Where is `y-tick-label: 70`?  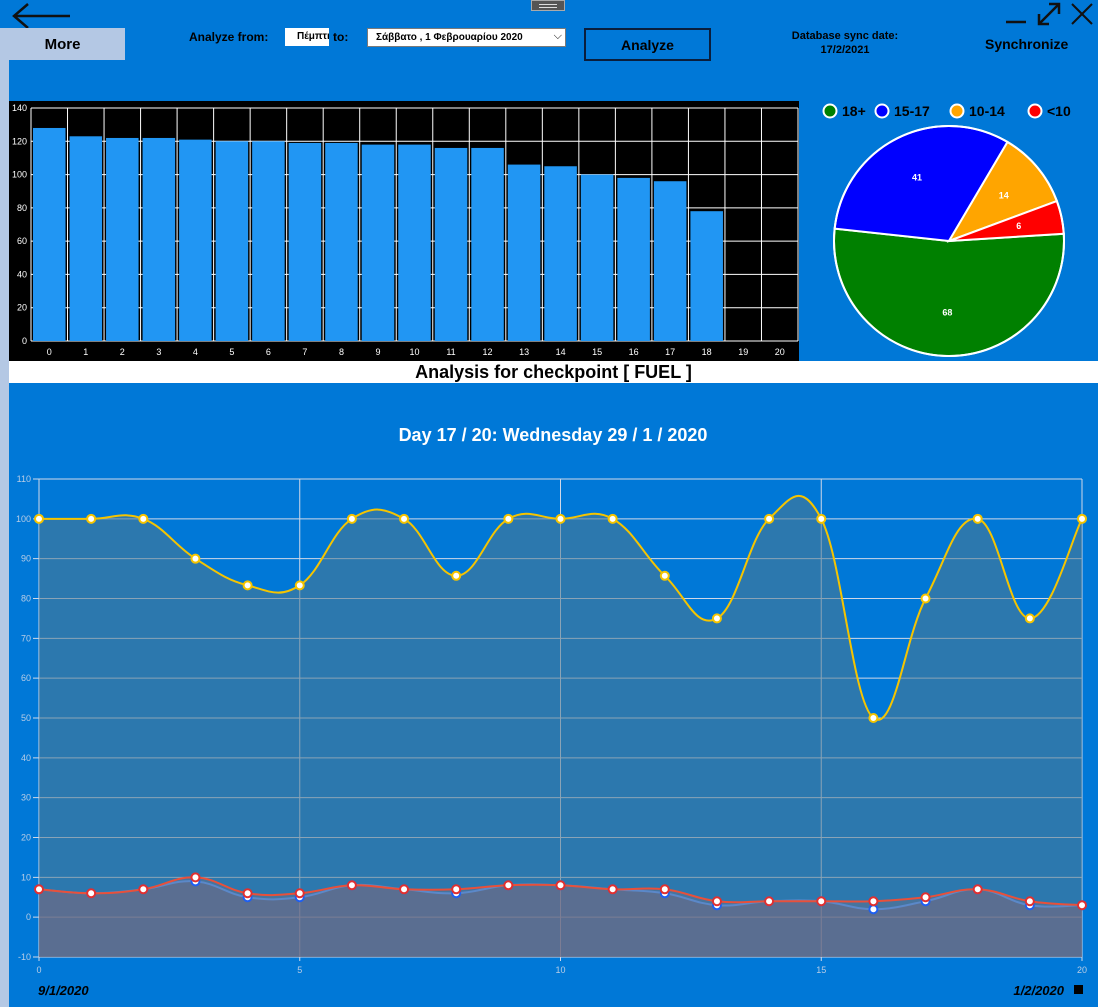
y-tick-label: 70 is located at coordinates (26, 638).